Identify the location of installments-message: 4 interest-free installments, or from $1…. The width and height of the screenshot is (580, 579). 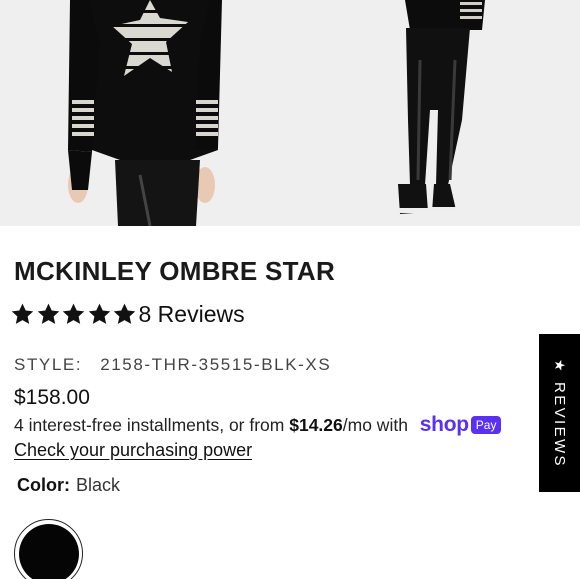
(258, 425).